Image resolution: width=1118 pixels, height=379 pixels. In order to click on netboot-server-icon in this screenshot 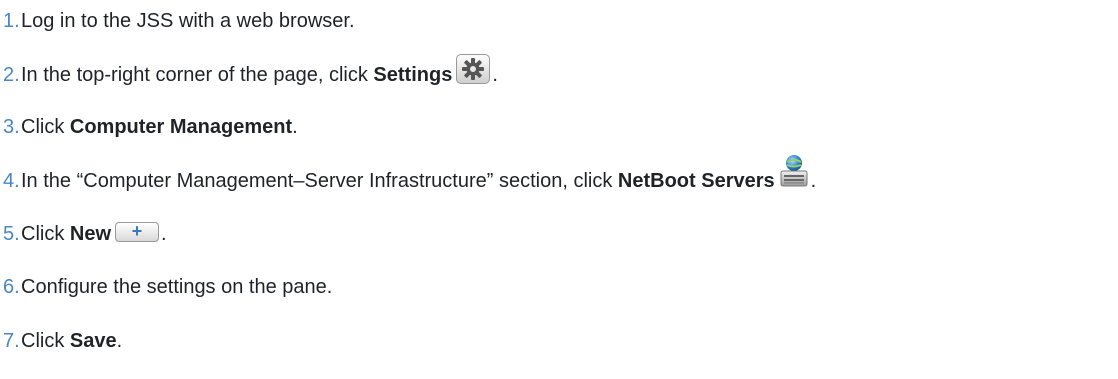, I will do `click(794, 171)`.